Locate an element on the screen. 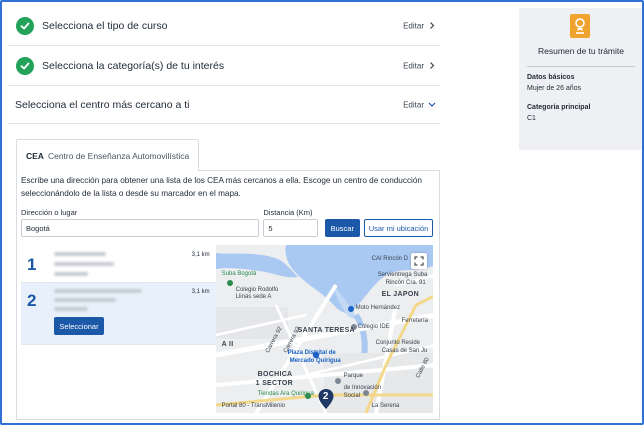  search-button: Buscar is located at coordinates (342, 228).